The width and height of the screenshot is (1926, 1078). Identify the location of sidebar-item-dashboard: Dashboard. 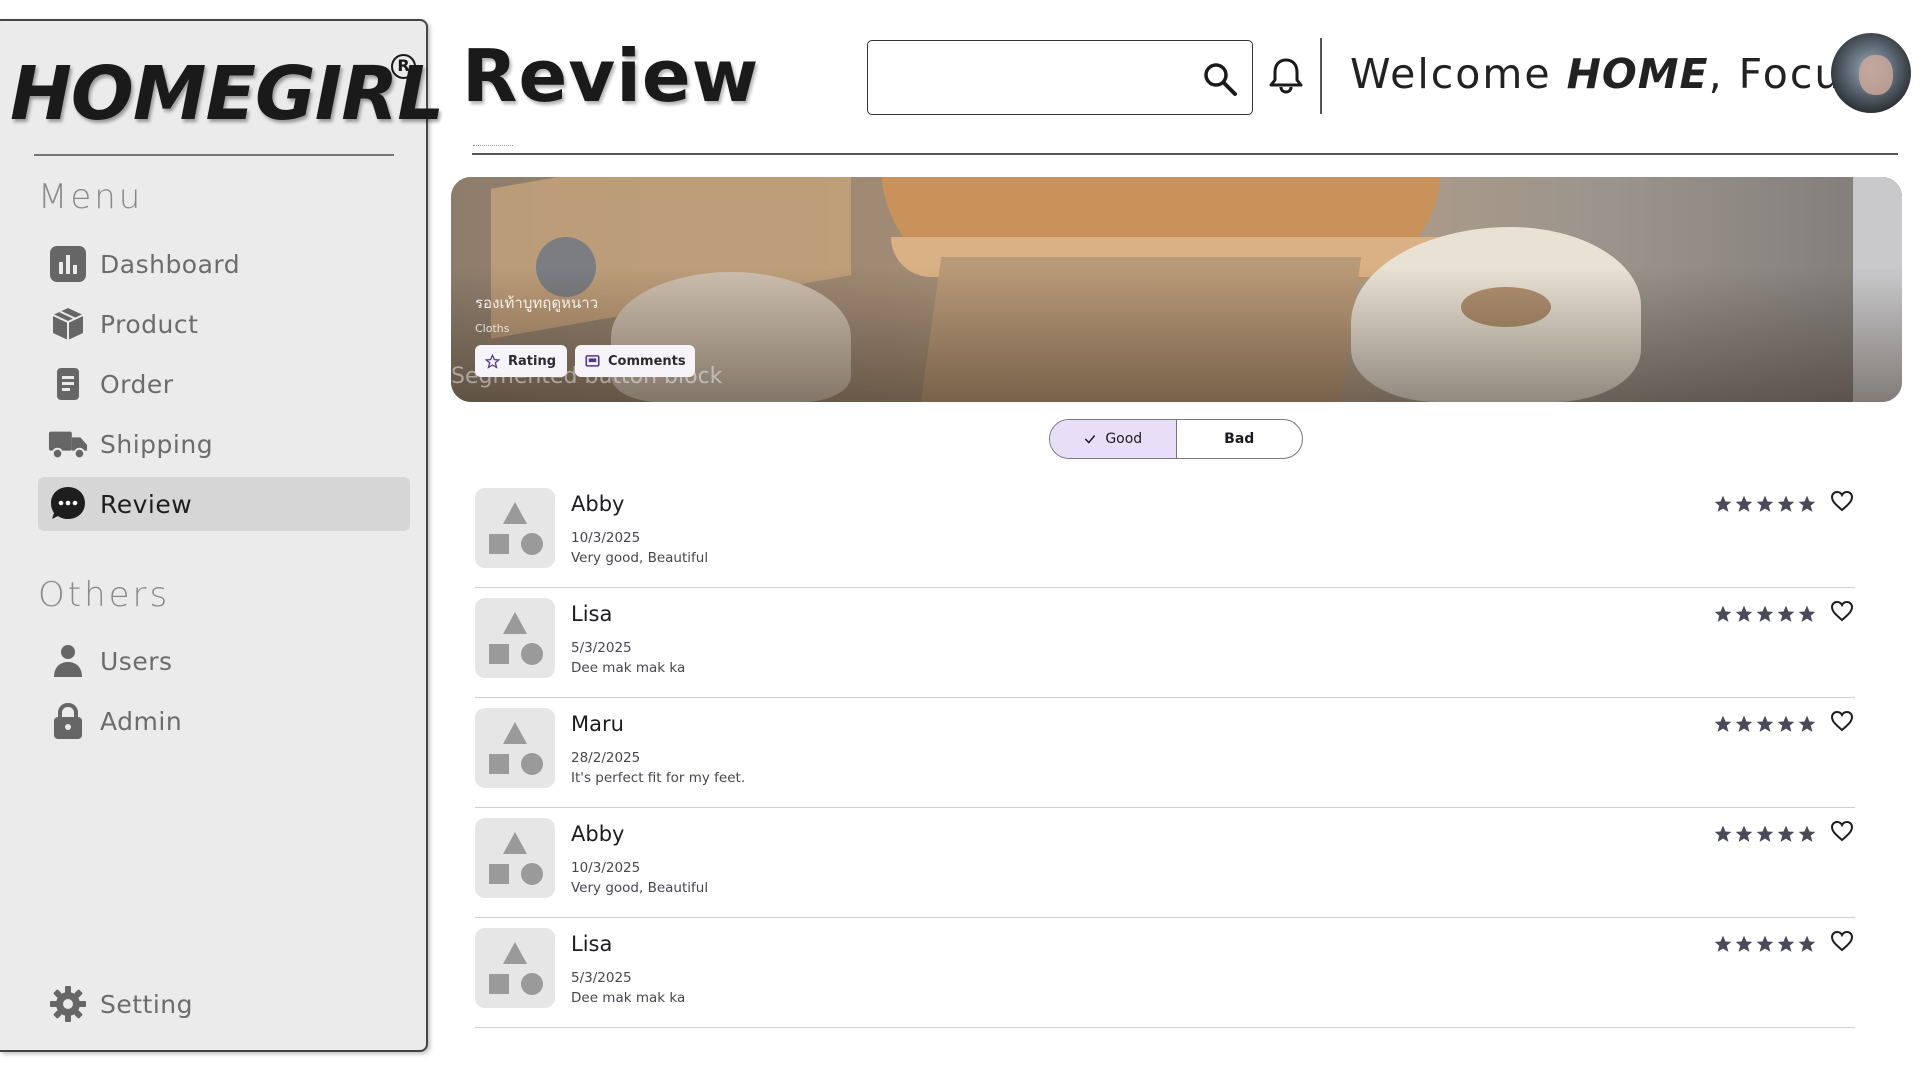
(224, 264).